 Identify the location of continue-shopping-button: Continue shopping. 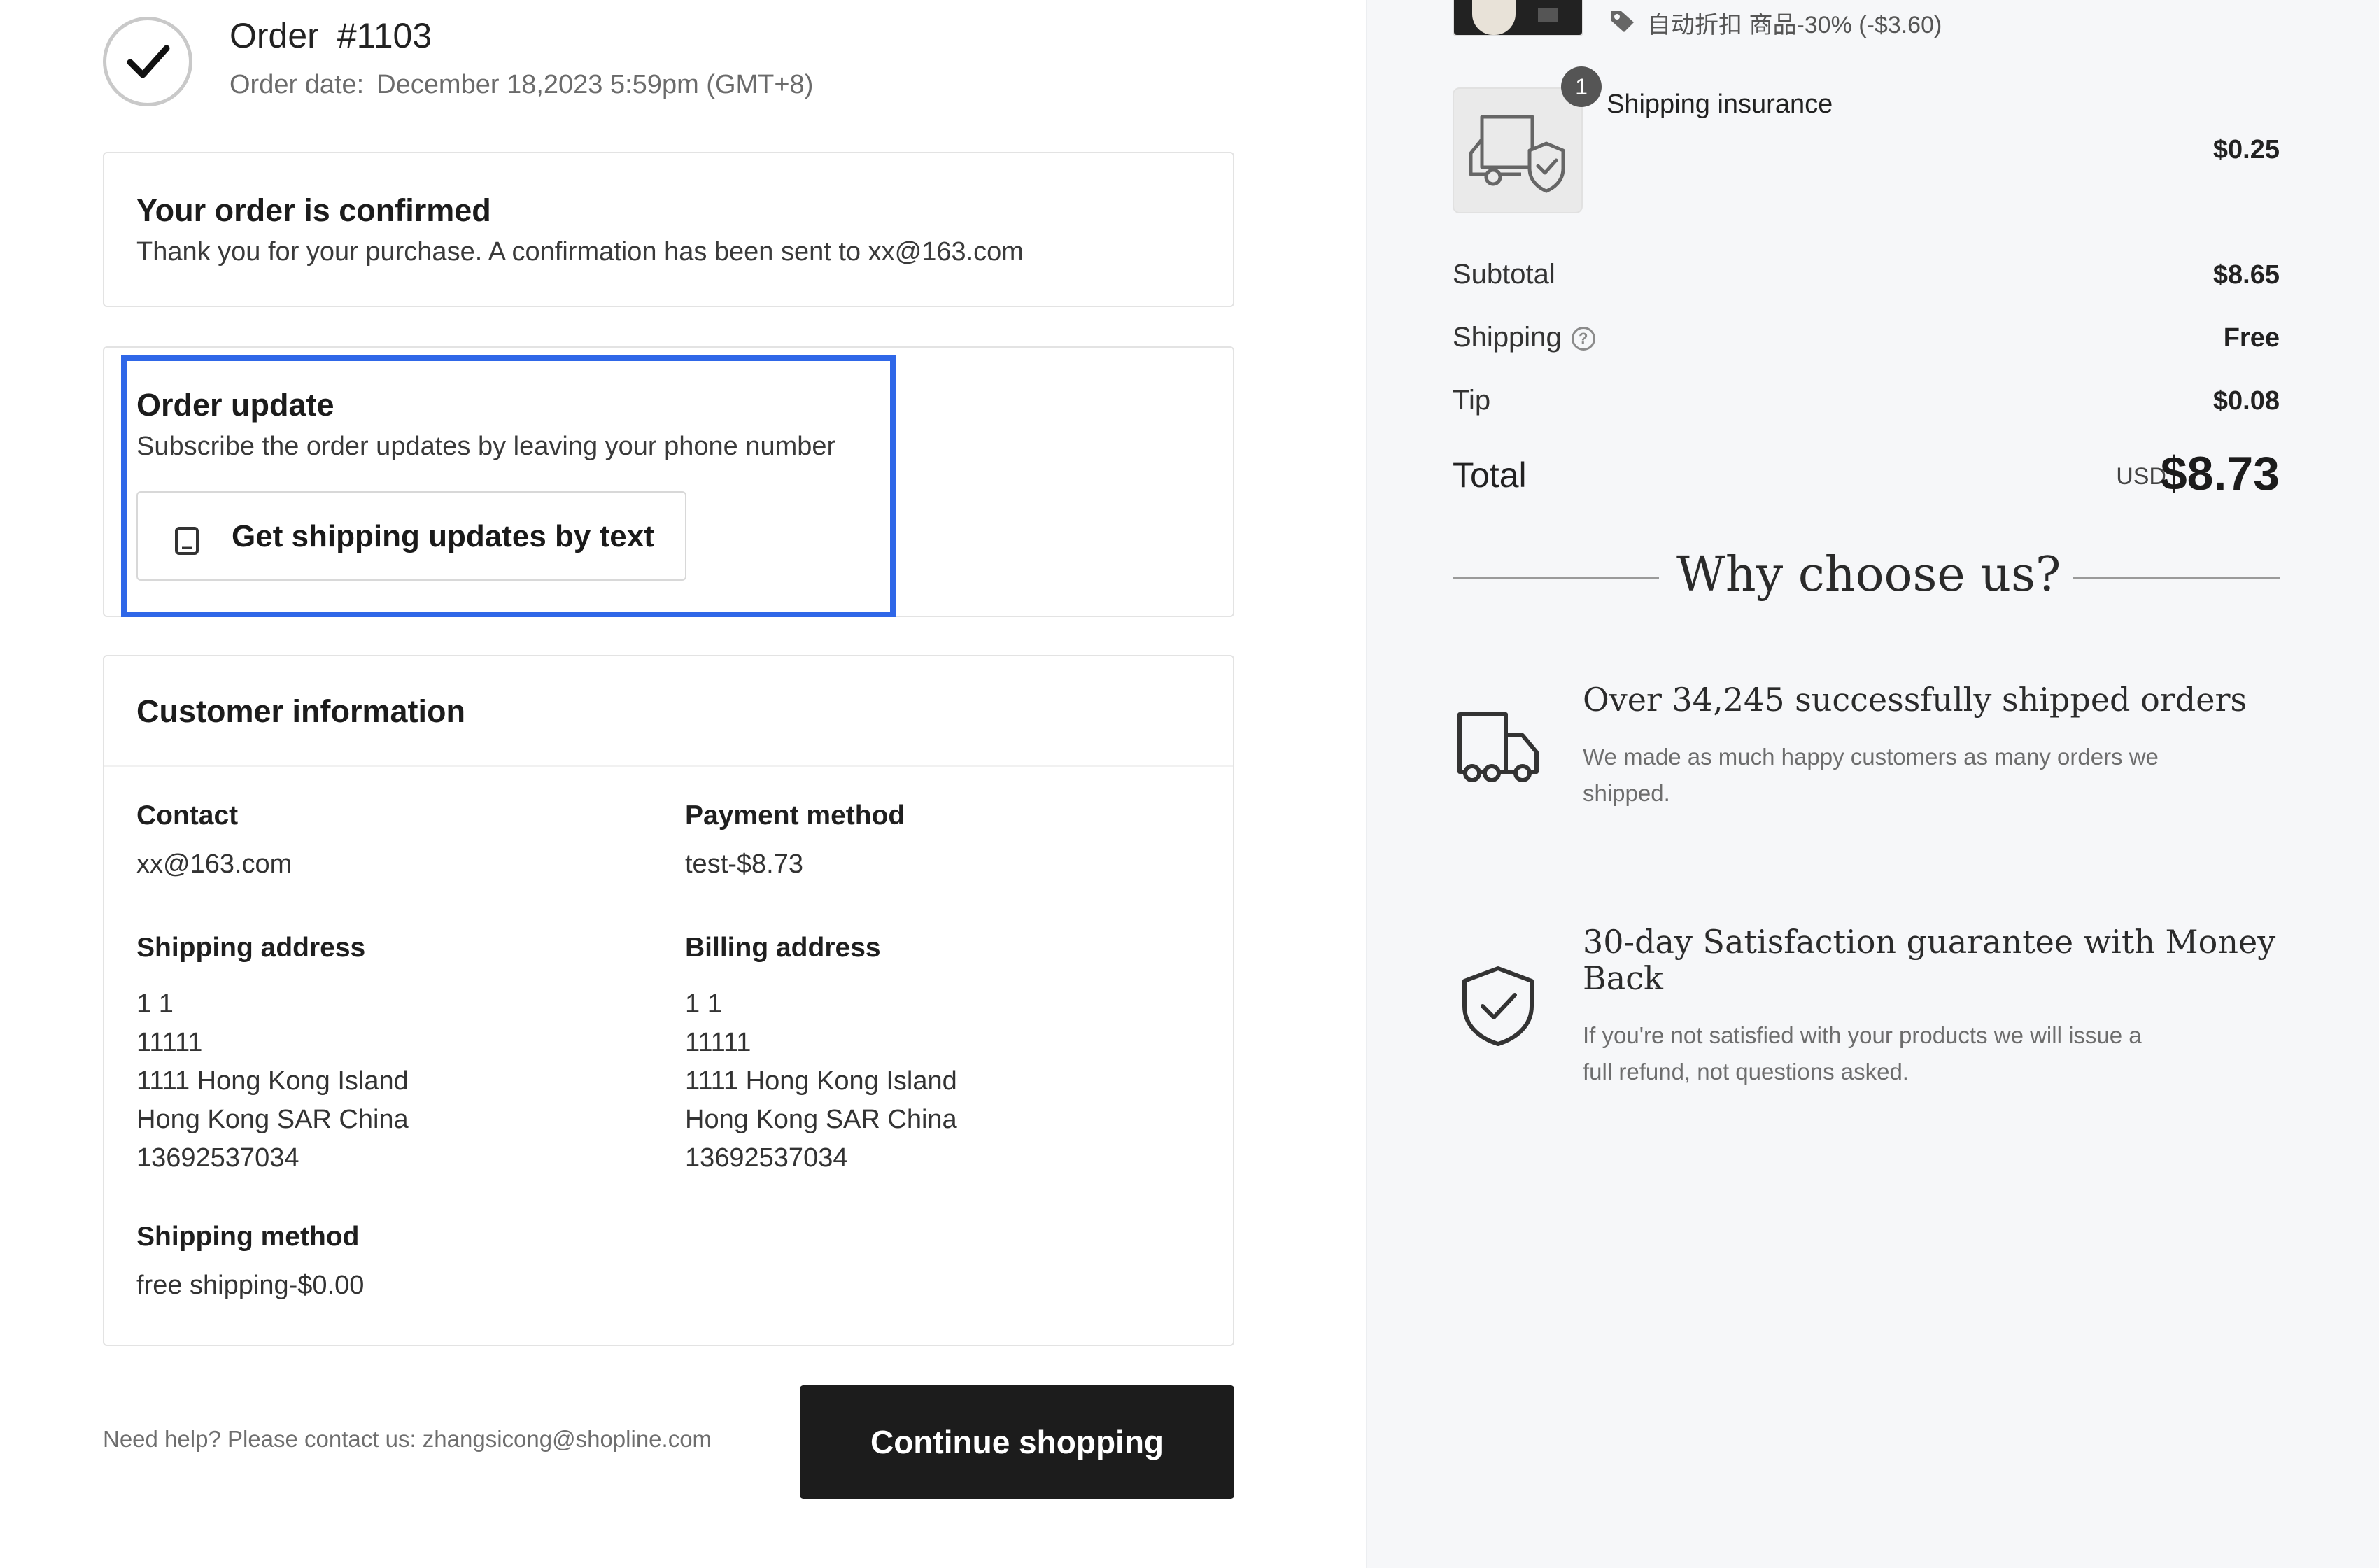
(1017, 1442).